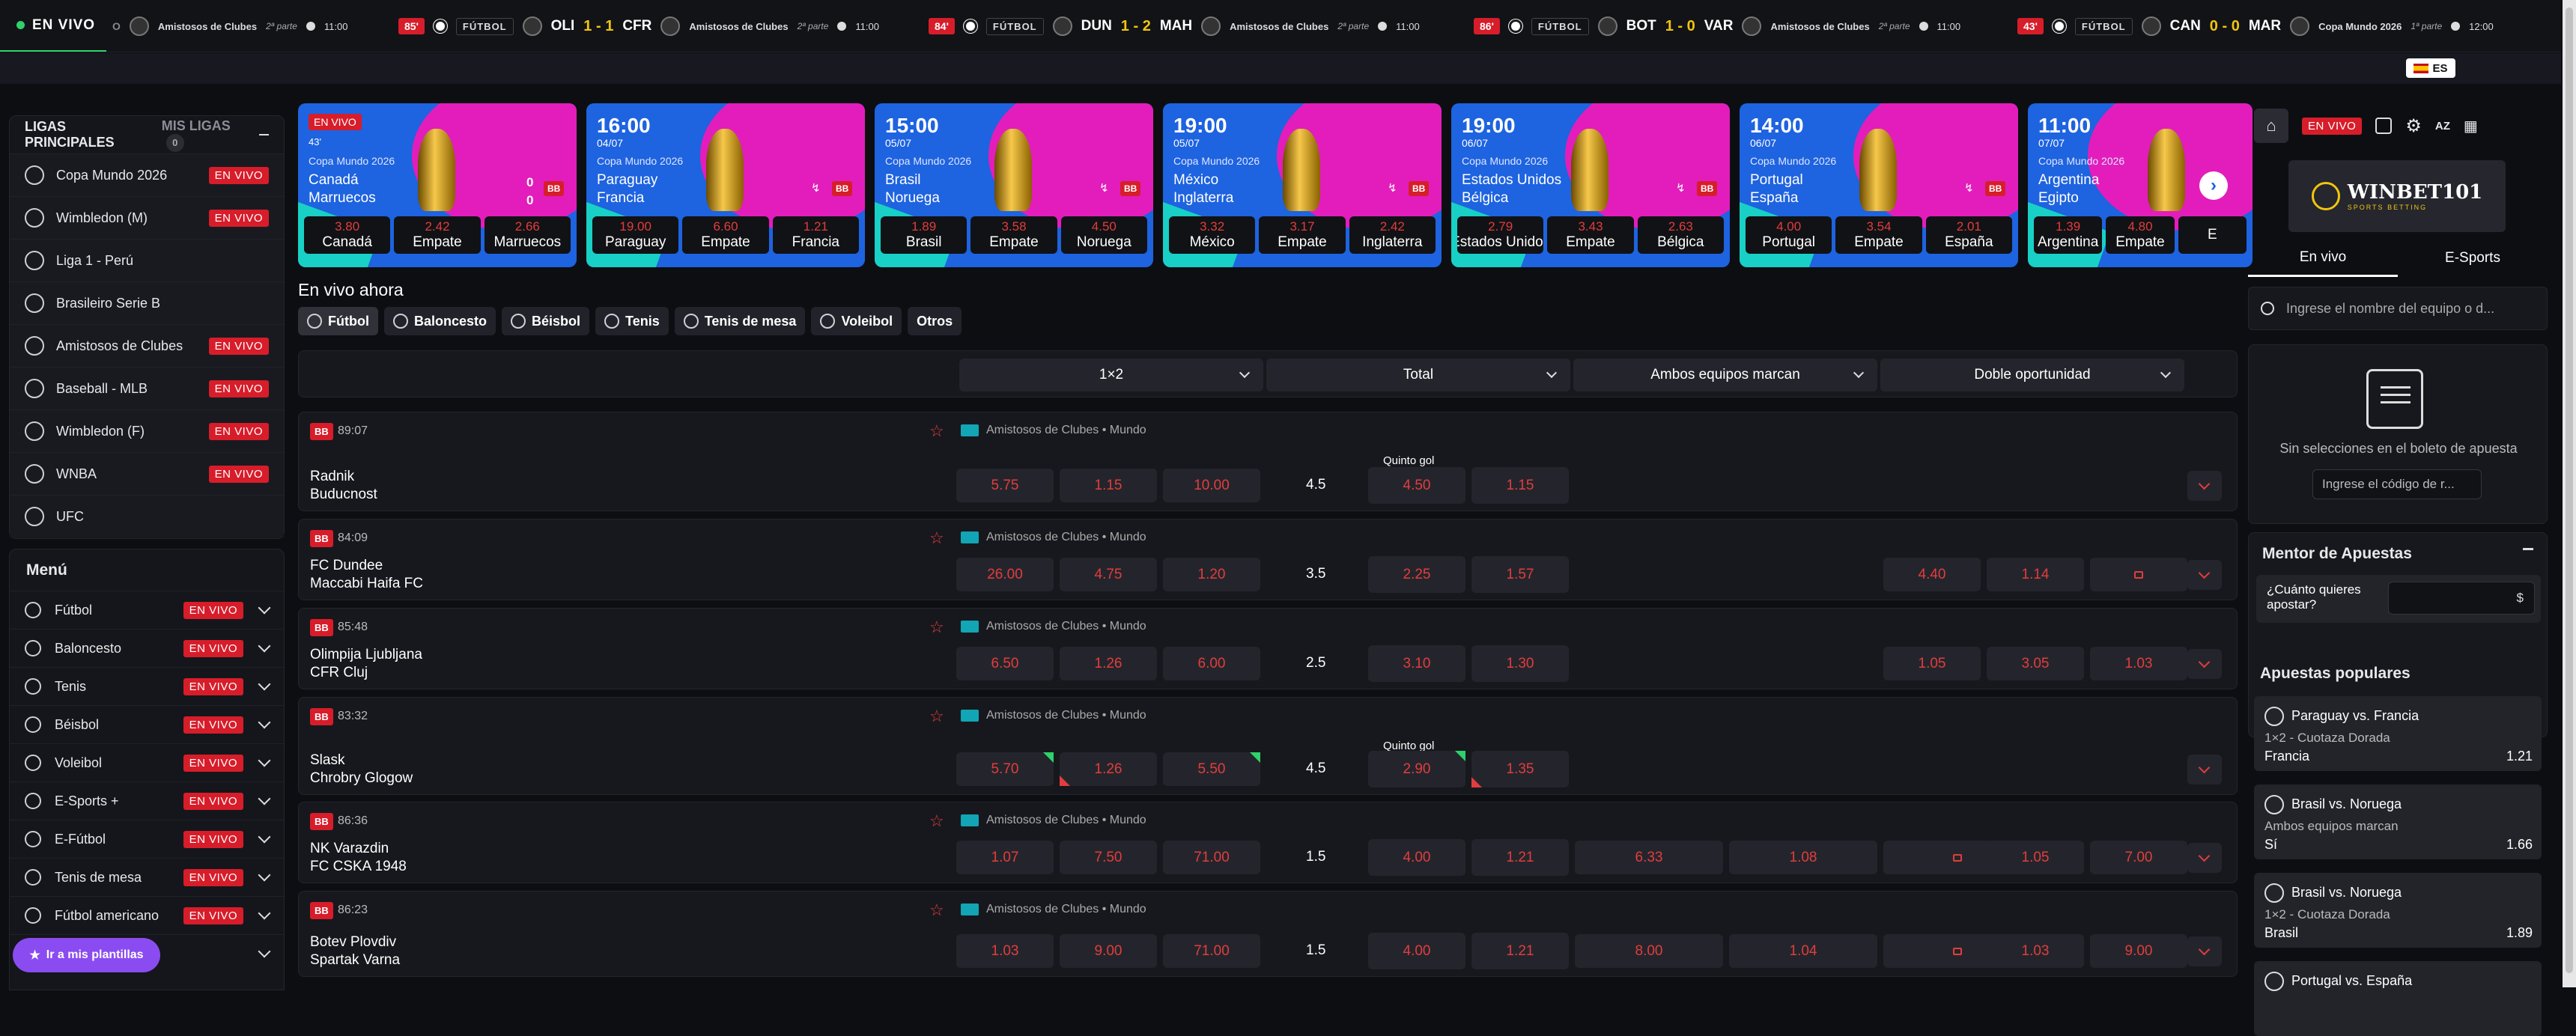  I want to click on odd-button-double-chance: 3.05, so click(2035, 663).